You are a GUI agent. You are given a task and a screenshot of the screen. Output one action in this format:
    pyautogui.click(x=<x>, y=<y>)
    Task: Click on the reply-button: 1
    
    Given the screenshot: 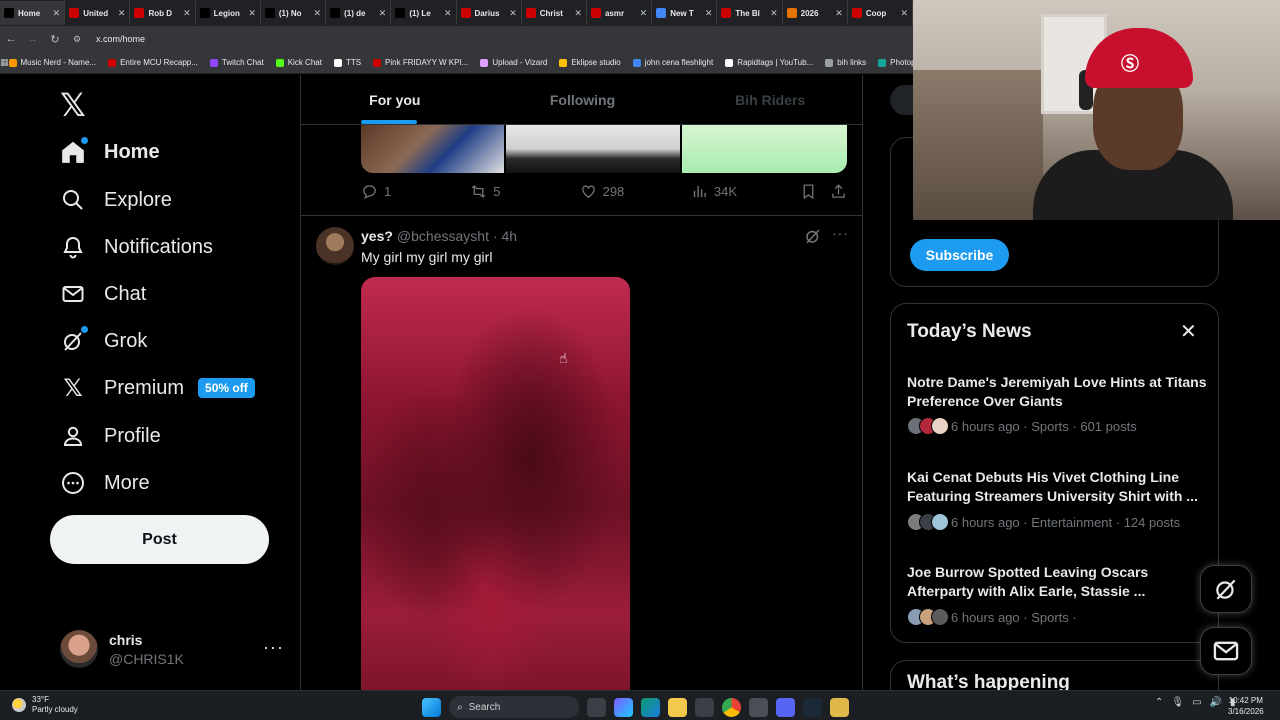 What is the action you would take?
    pyautogui.click(x=415, y=191)
    